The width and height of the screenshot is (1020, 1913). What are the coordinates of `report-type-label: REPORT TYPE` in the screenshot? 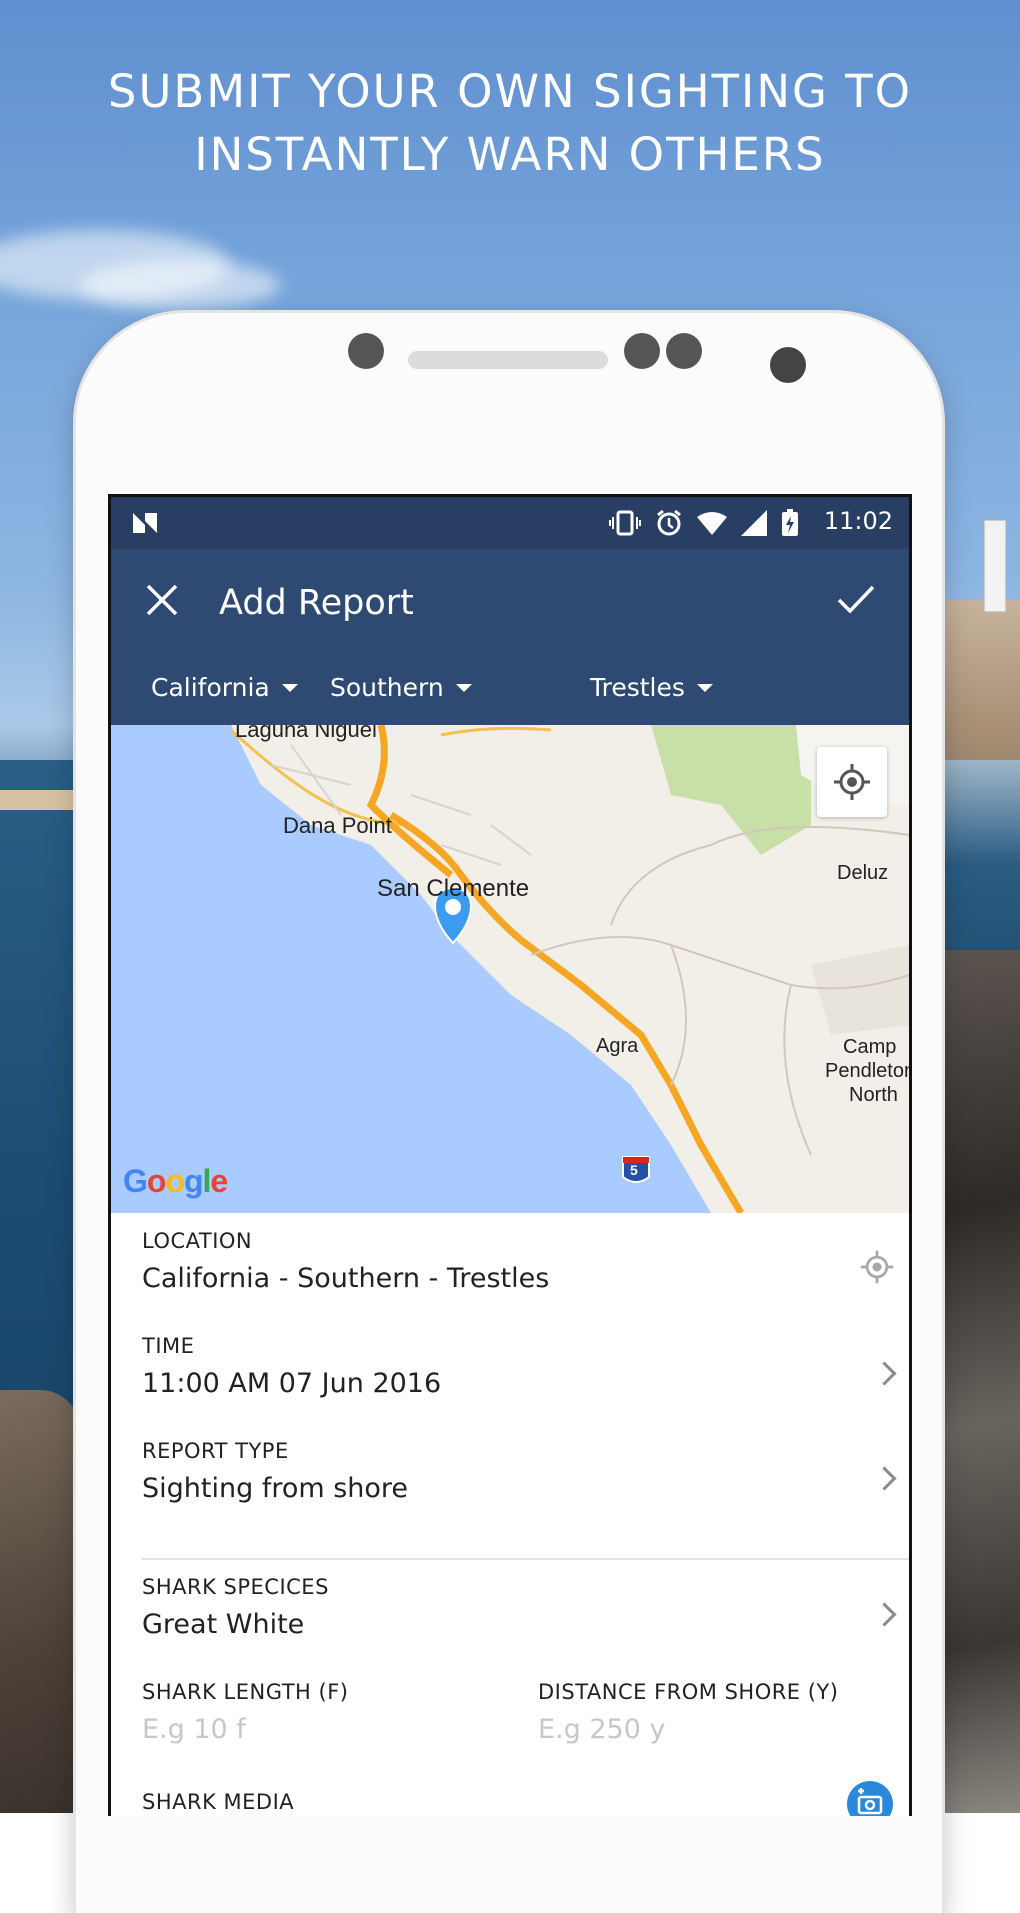 It's located at (215, 1451).